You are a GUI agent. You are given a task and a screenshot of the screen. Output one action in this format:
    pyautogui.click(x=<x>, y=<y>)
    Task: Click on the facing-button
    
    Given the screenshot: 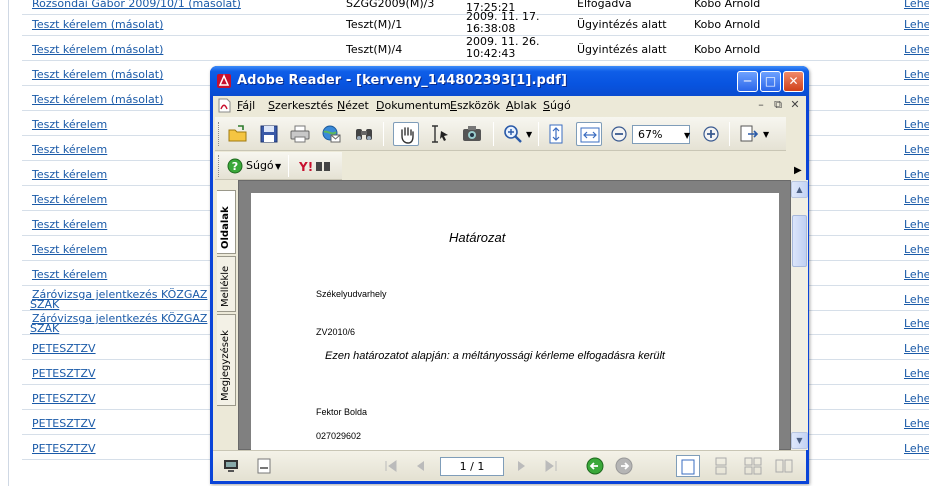 What is the action you would take?
    pyautogui.click(x=784, y=466)
    